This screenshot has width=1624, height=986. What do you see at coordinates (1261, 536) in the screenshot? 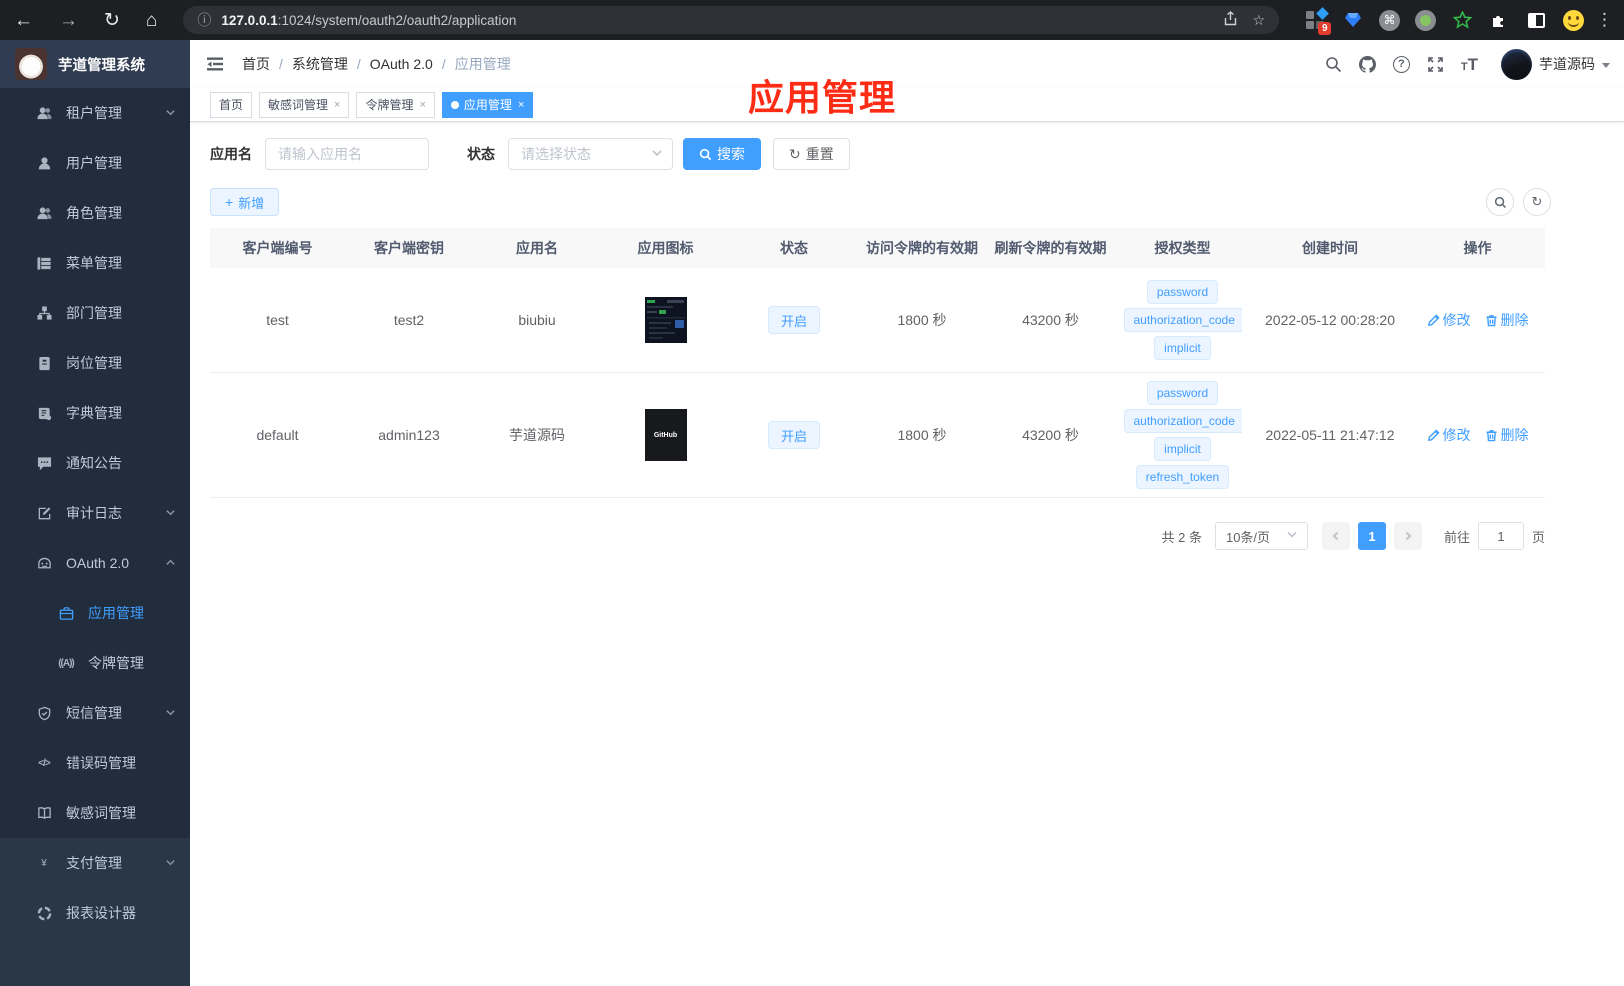
I see `page-size-select: 10条/页` at bounding box center [1261, 536].